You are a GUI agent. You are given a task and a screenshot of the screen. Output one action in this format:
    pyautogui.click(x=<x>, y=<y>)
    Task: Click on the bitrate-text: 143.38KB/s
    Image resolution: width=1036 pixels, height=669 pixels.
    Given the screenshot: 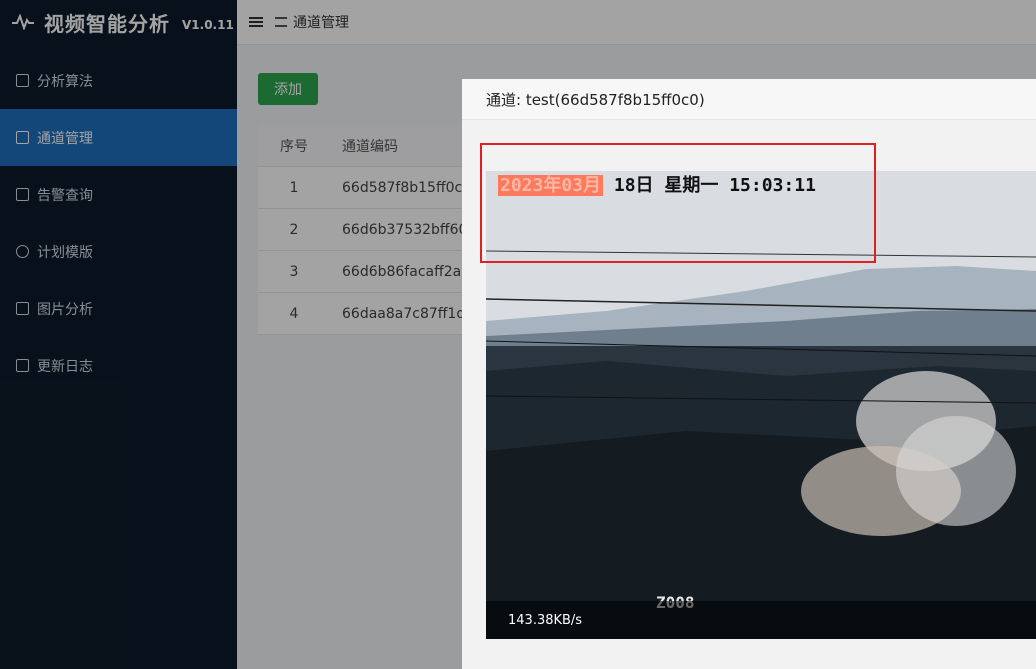 What is the action you would take?
    pyautogui.click(x=545, y=620)
    